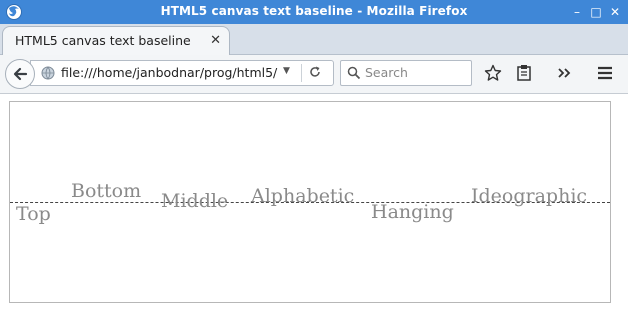 Image resolution: width=628 pixels, height=319 pixels. Describe the element at coordinates (415, 72) in the screenshot. I see `search-input` at that location.